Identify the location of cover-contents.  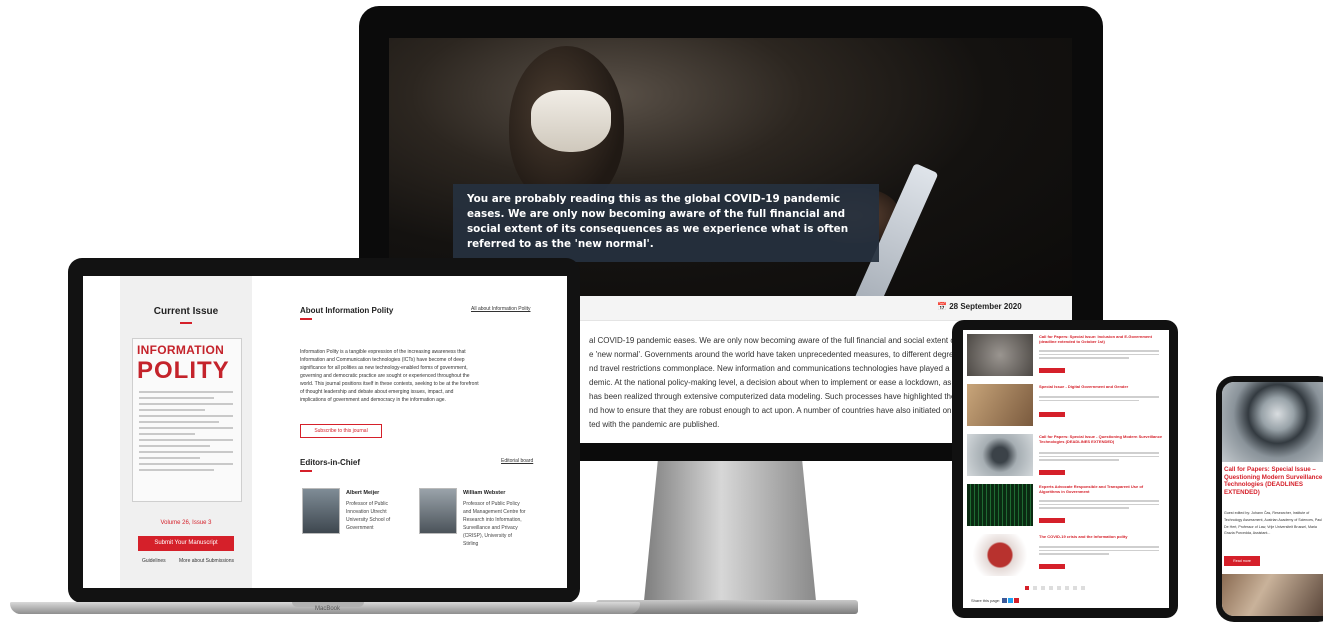
(186, 433).